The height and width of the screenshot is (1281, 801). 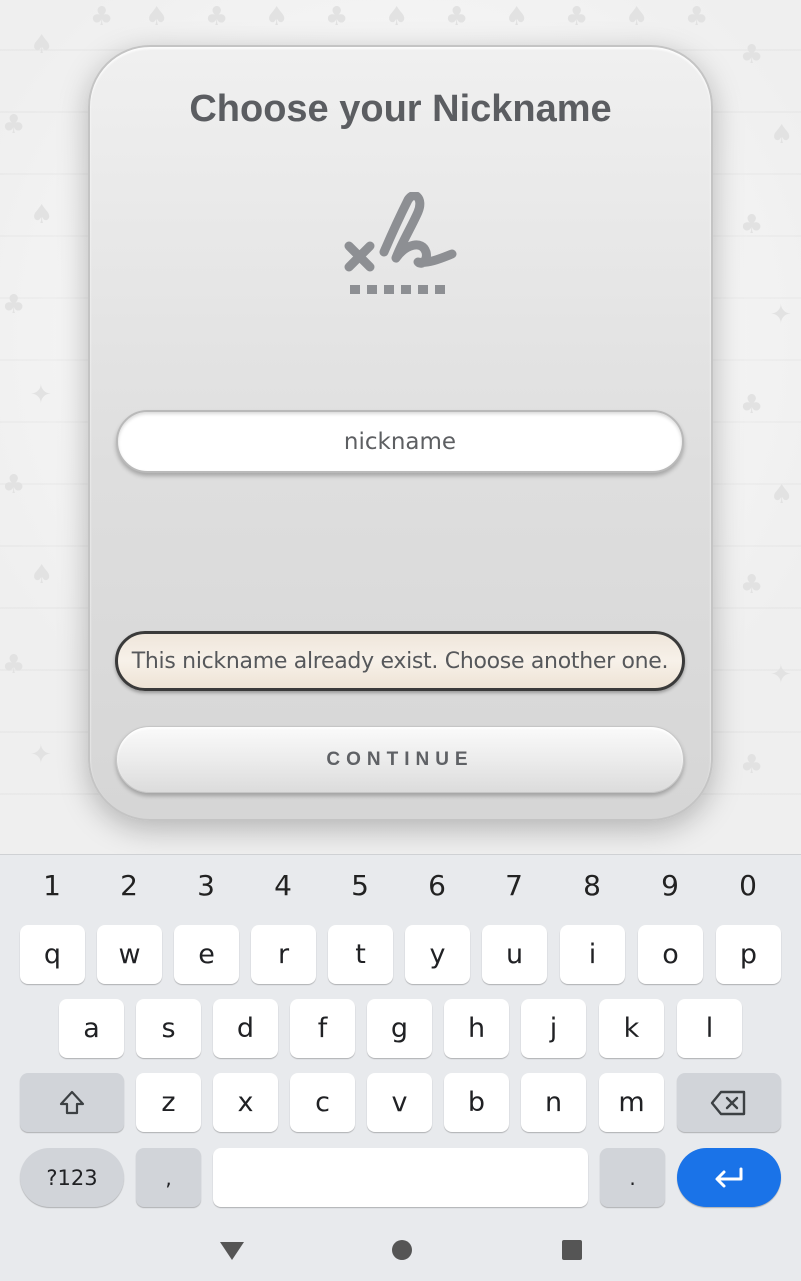 What do you see at coordinates (322, 1028) in the screenshot?
I see `key-f: f` at bounding box center [322, 1028].